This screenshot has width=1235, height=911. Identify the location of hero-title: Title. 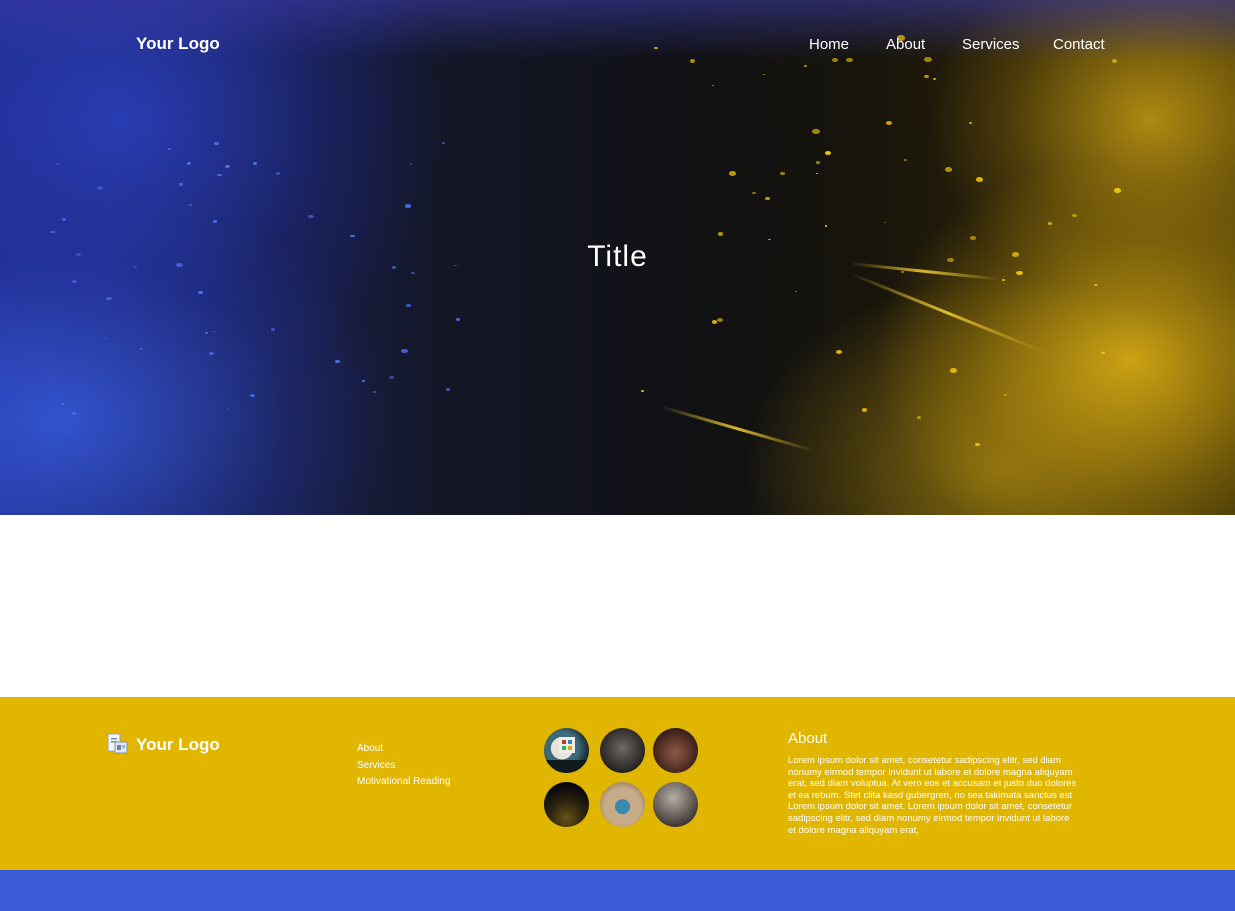
(617, 256).